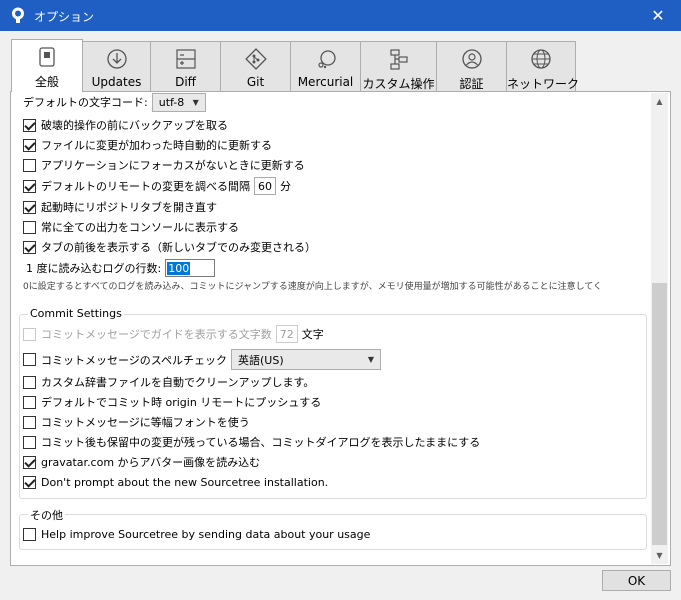 This screenshot has width=681, height=600. What do you see at coordinates (29, 247) in the screenshot?
I see `tab-arrows-checkbox` at bounding box center [29, 247].